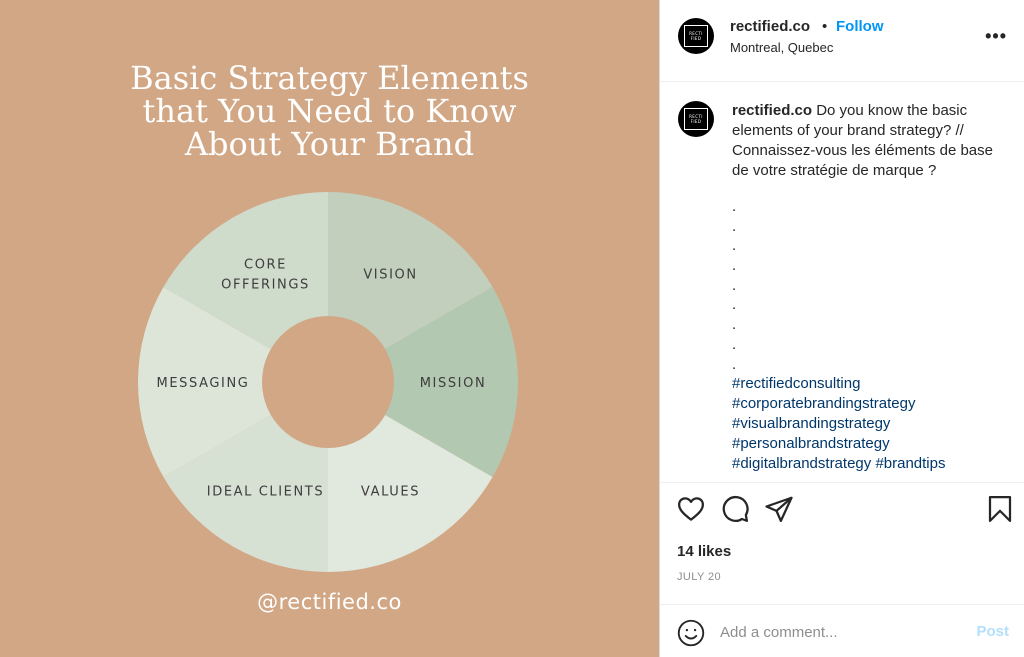  What do you see at coordinates (329, 144) in the screenshot?
I see `title-line: About Your Brand` at bounding box center [329, 144].